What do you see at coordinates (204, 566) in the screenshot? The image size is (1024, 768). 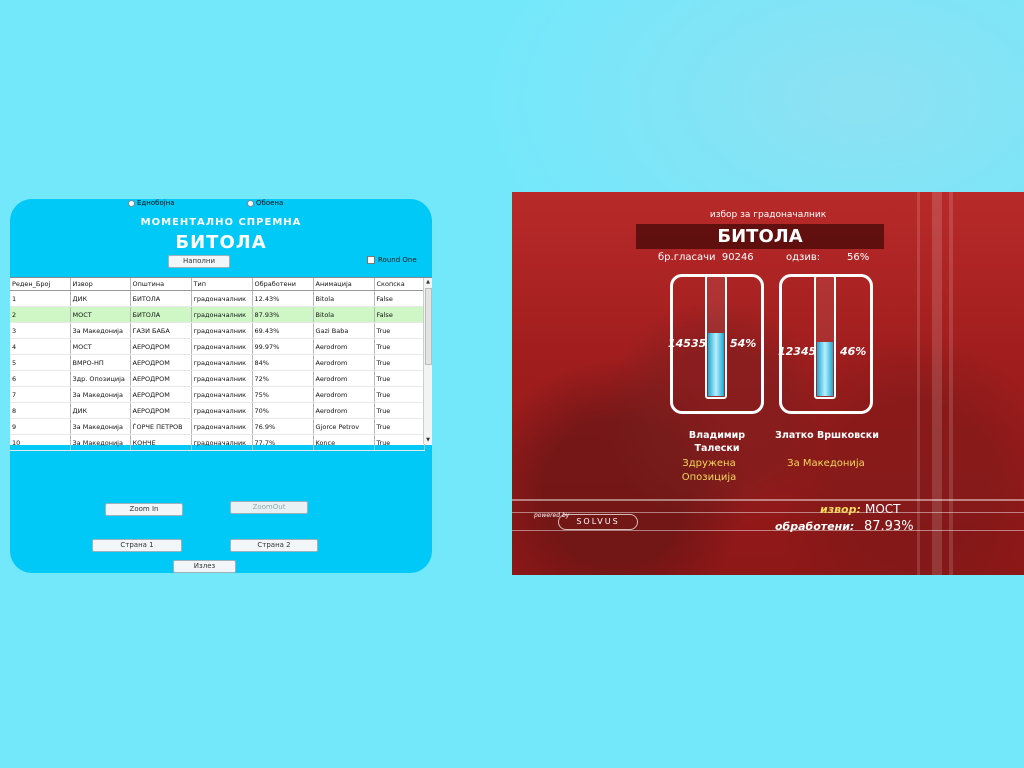 I see `exit-button: Излез` at bounding box center [204, 566].